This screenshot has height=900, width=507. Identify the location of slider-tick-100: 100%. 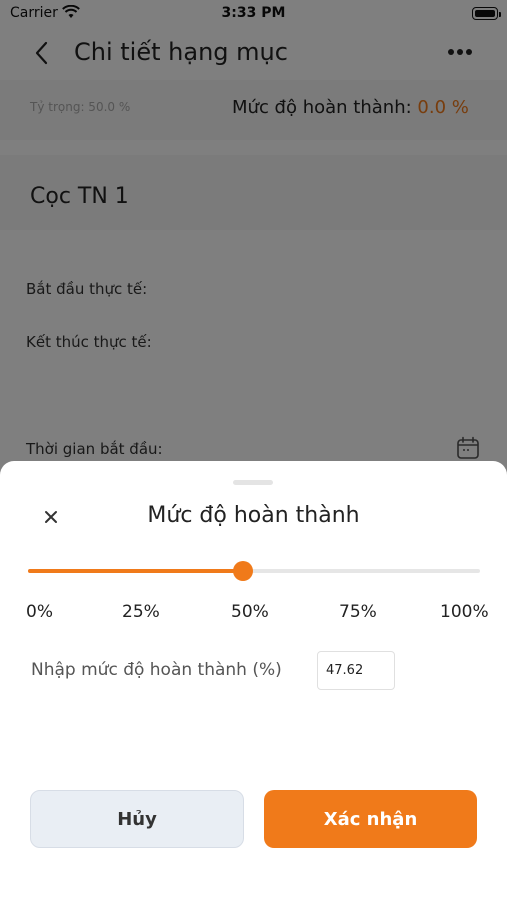
(464, 612).